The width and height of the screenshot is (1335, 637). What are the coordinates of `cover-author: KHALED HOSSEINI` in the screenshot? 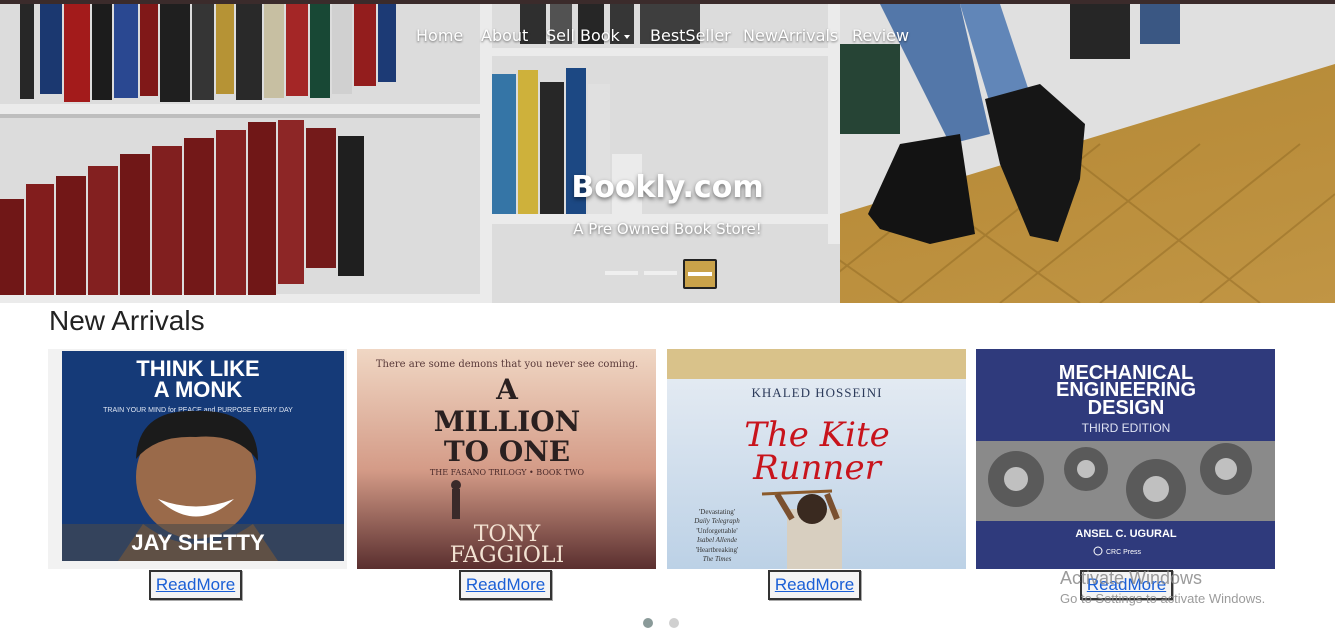 It's located at (817, 392).